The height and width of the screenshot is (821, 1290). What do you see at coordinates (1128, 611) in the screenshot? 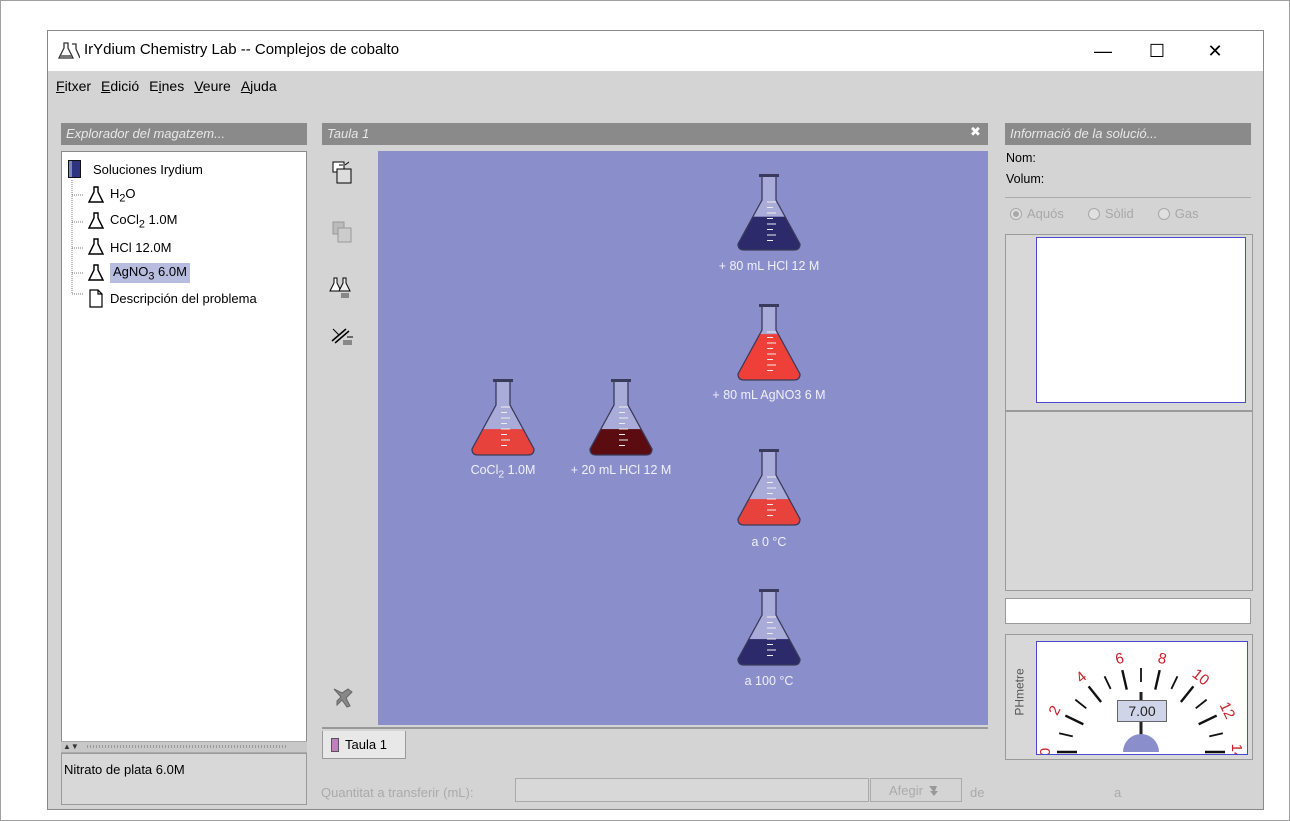
I see `info-text-field` at bounding box center [1128, 611].